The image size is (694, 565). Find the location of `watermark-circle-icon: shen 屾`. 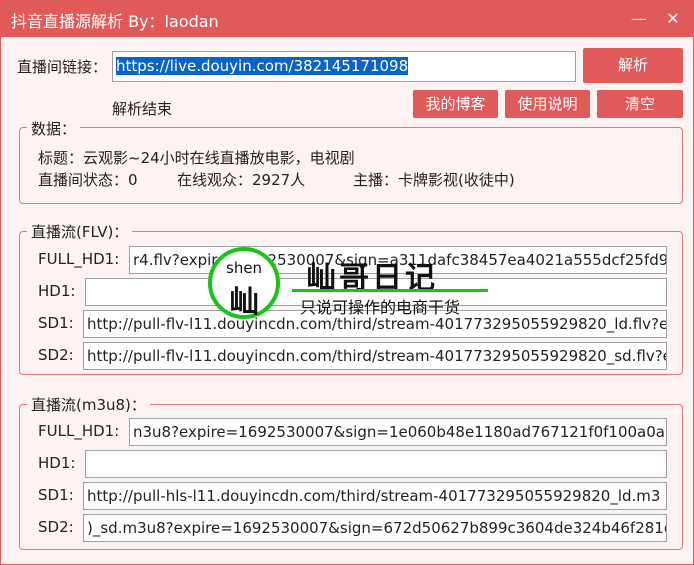

watermark-circle-icon: shen 屾 is located at coordinates (244, 283).